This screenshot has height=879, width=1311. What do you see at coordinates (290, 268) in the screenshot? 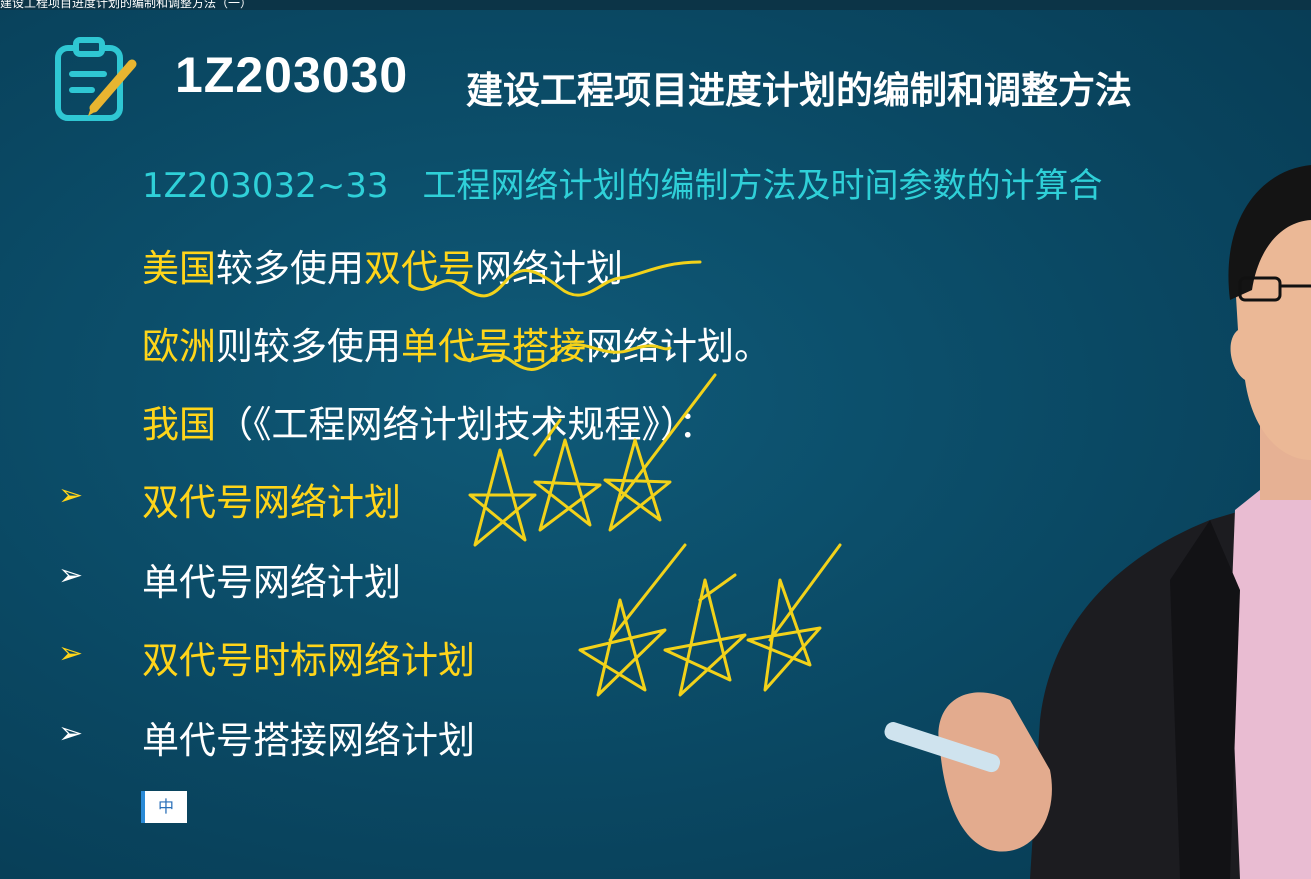
I see `line-text: 较多使用` at bounding box center [290, 268].